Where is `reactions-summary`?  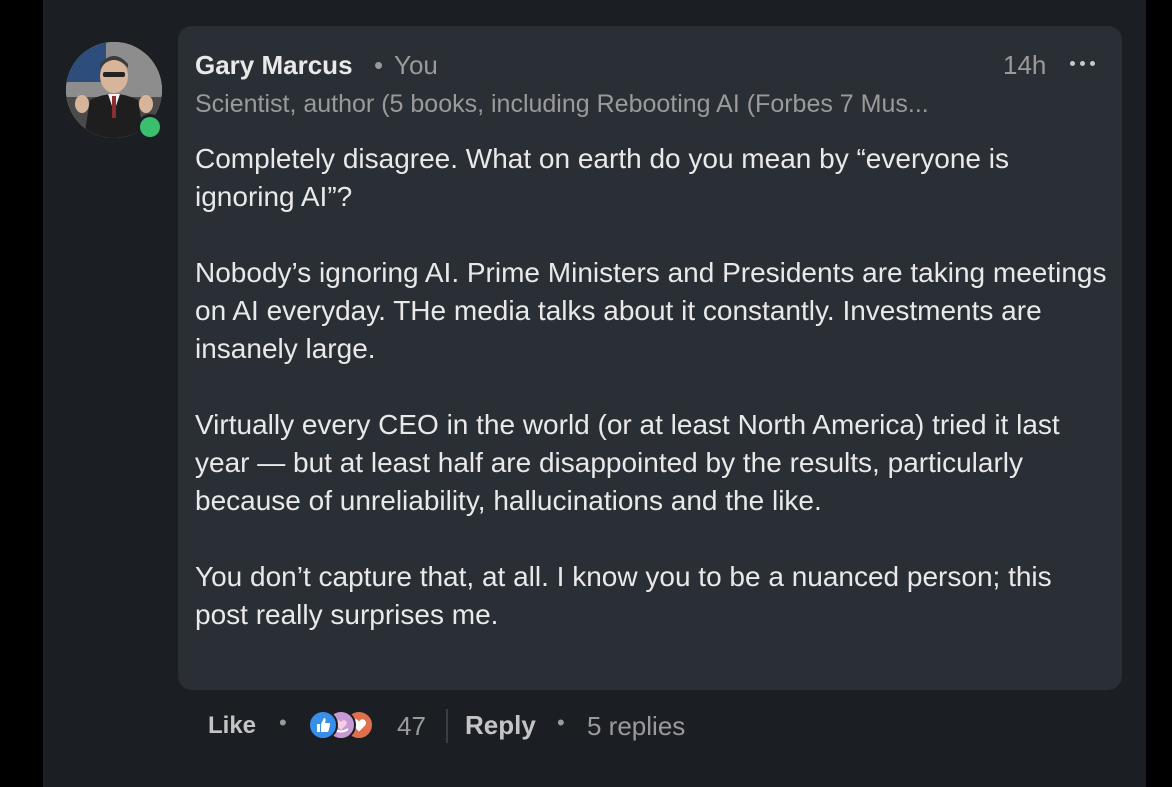 reactions-summary is located at coordinates (348, 725).